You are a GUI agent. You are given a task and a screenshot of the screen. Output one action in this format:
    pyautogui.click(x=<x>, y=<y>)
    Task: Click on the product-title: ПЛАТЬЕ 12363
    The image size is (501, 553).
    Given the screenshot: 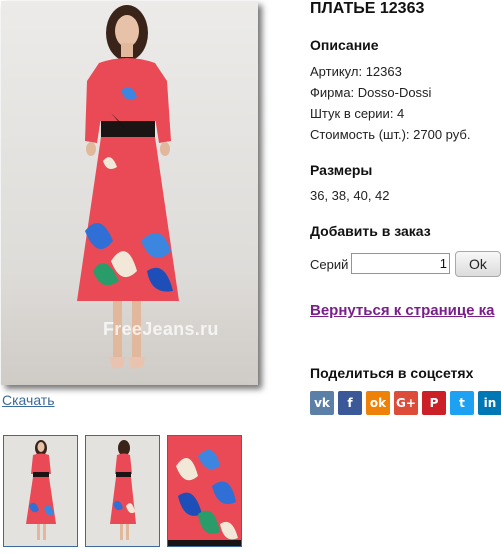 What is the action you would take?
    pyautogui.click(x=367, y=8)
    